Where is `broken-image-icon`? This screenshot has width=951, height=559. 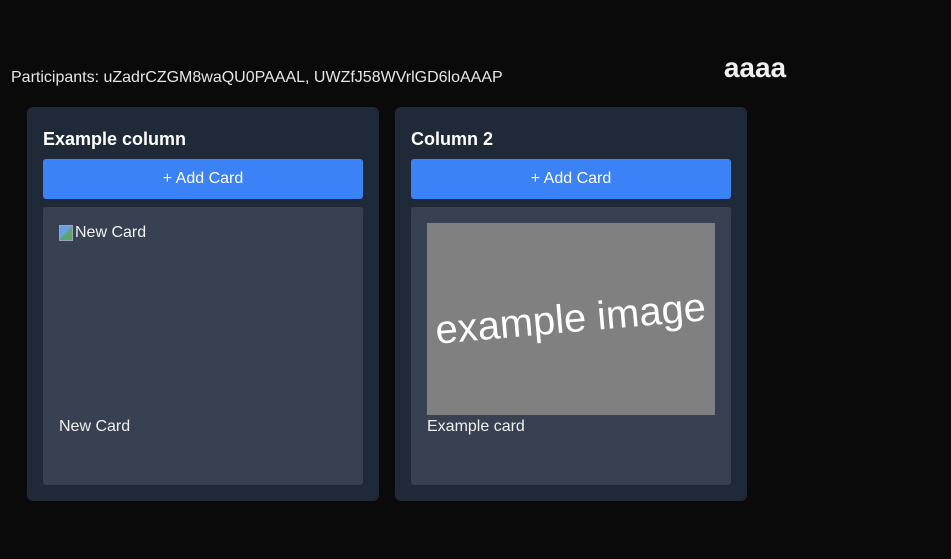
broken-image-icon is located at coordinates (66, 233).